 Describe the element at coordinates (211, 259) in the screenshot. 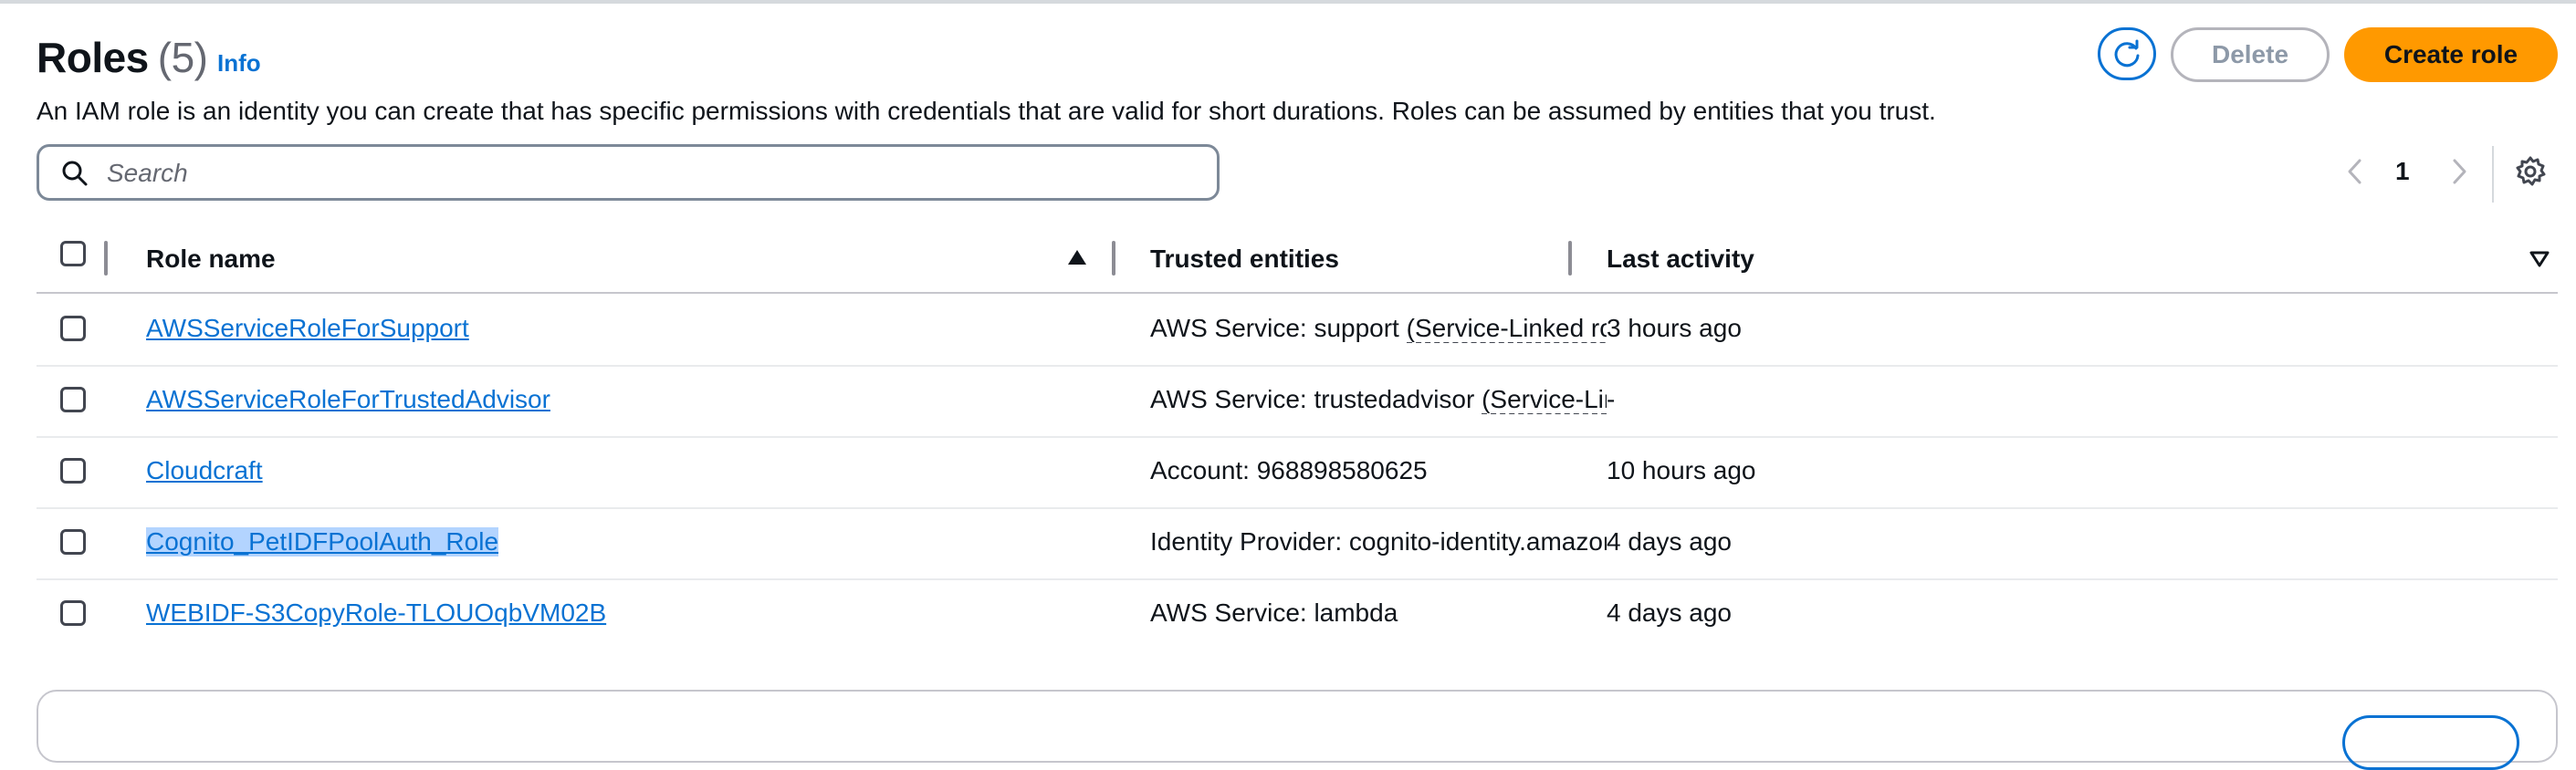

I see `column-header-role-name: Role name` at that location.